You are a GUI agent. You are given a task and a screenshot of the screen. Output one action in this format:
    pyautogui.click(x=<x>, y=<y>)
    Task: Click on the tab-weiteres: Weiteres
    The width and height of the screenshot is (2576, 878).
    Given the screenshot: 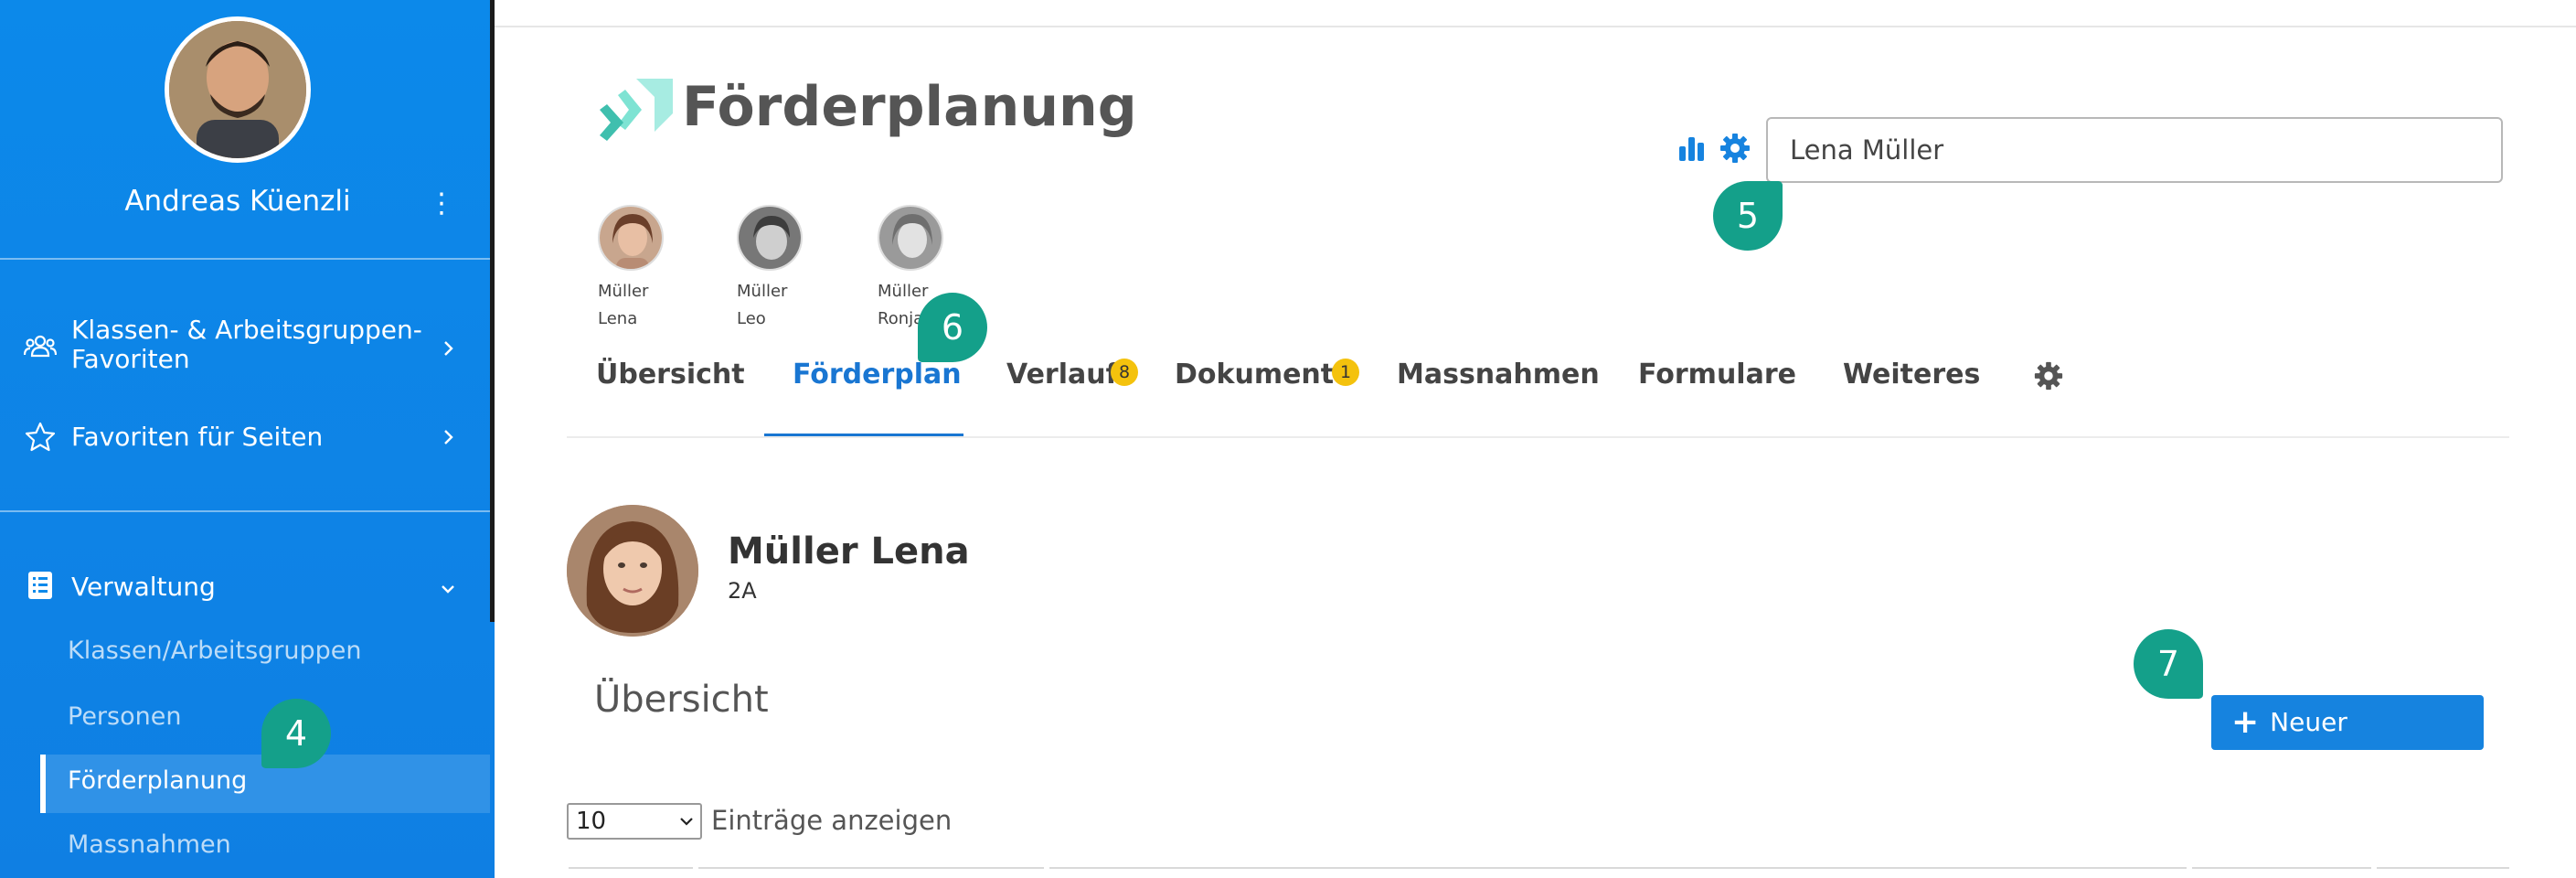 What is the action you would take?
    pyautogui.click(x=1911, y=375)
    